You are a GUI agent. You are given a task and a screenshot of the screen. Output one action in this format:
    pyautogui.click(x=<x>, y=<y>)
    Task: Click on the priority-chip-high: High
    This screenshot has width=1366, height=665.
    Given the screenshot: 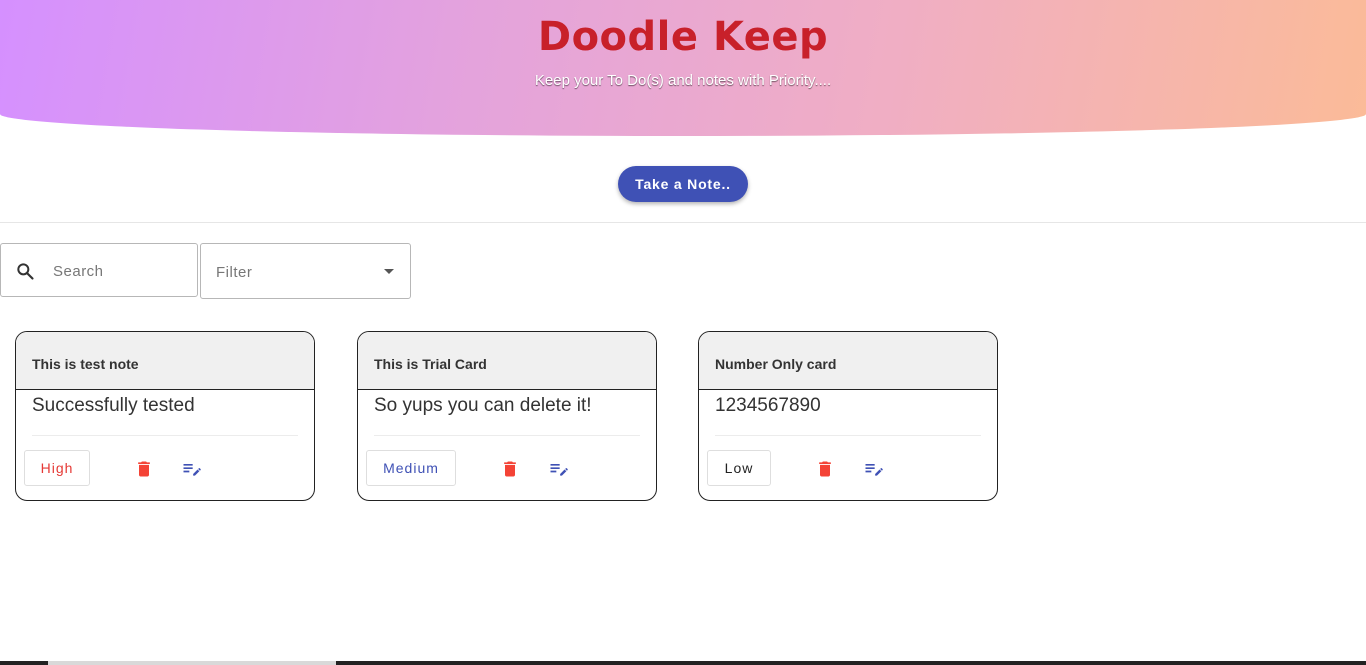 What is the action you would take?
    pyautogui.click(x=57, y=468)
    